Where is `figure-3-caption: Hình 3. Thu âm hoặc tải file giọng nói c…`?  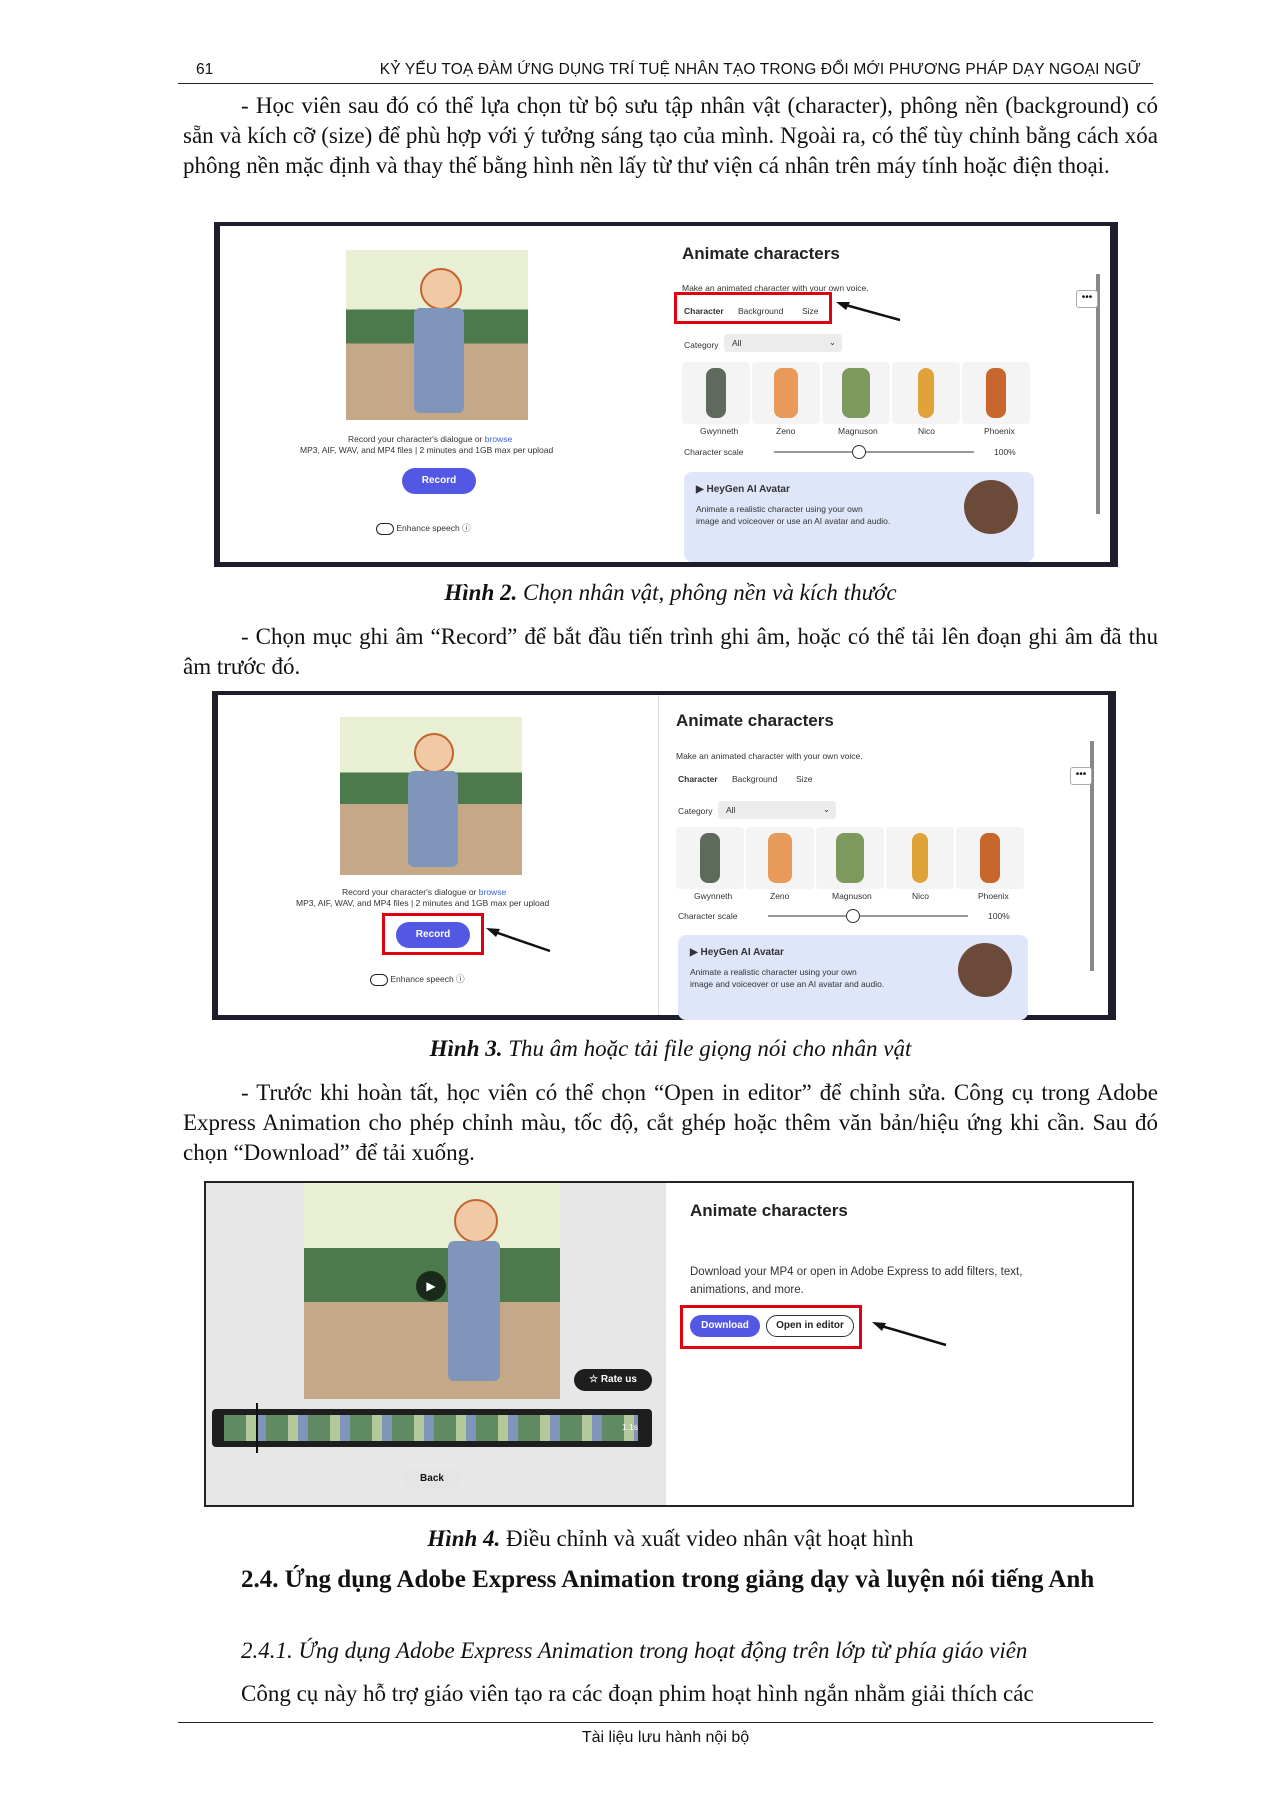 figure-3-caption: Hình 3. Thu âm hoặc tải file giọng nói c… is located at coordinates (670, 1049).